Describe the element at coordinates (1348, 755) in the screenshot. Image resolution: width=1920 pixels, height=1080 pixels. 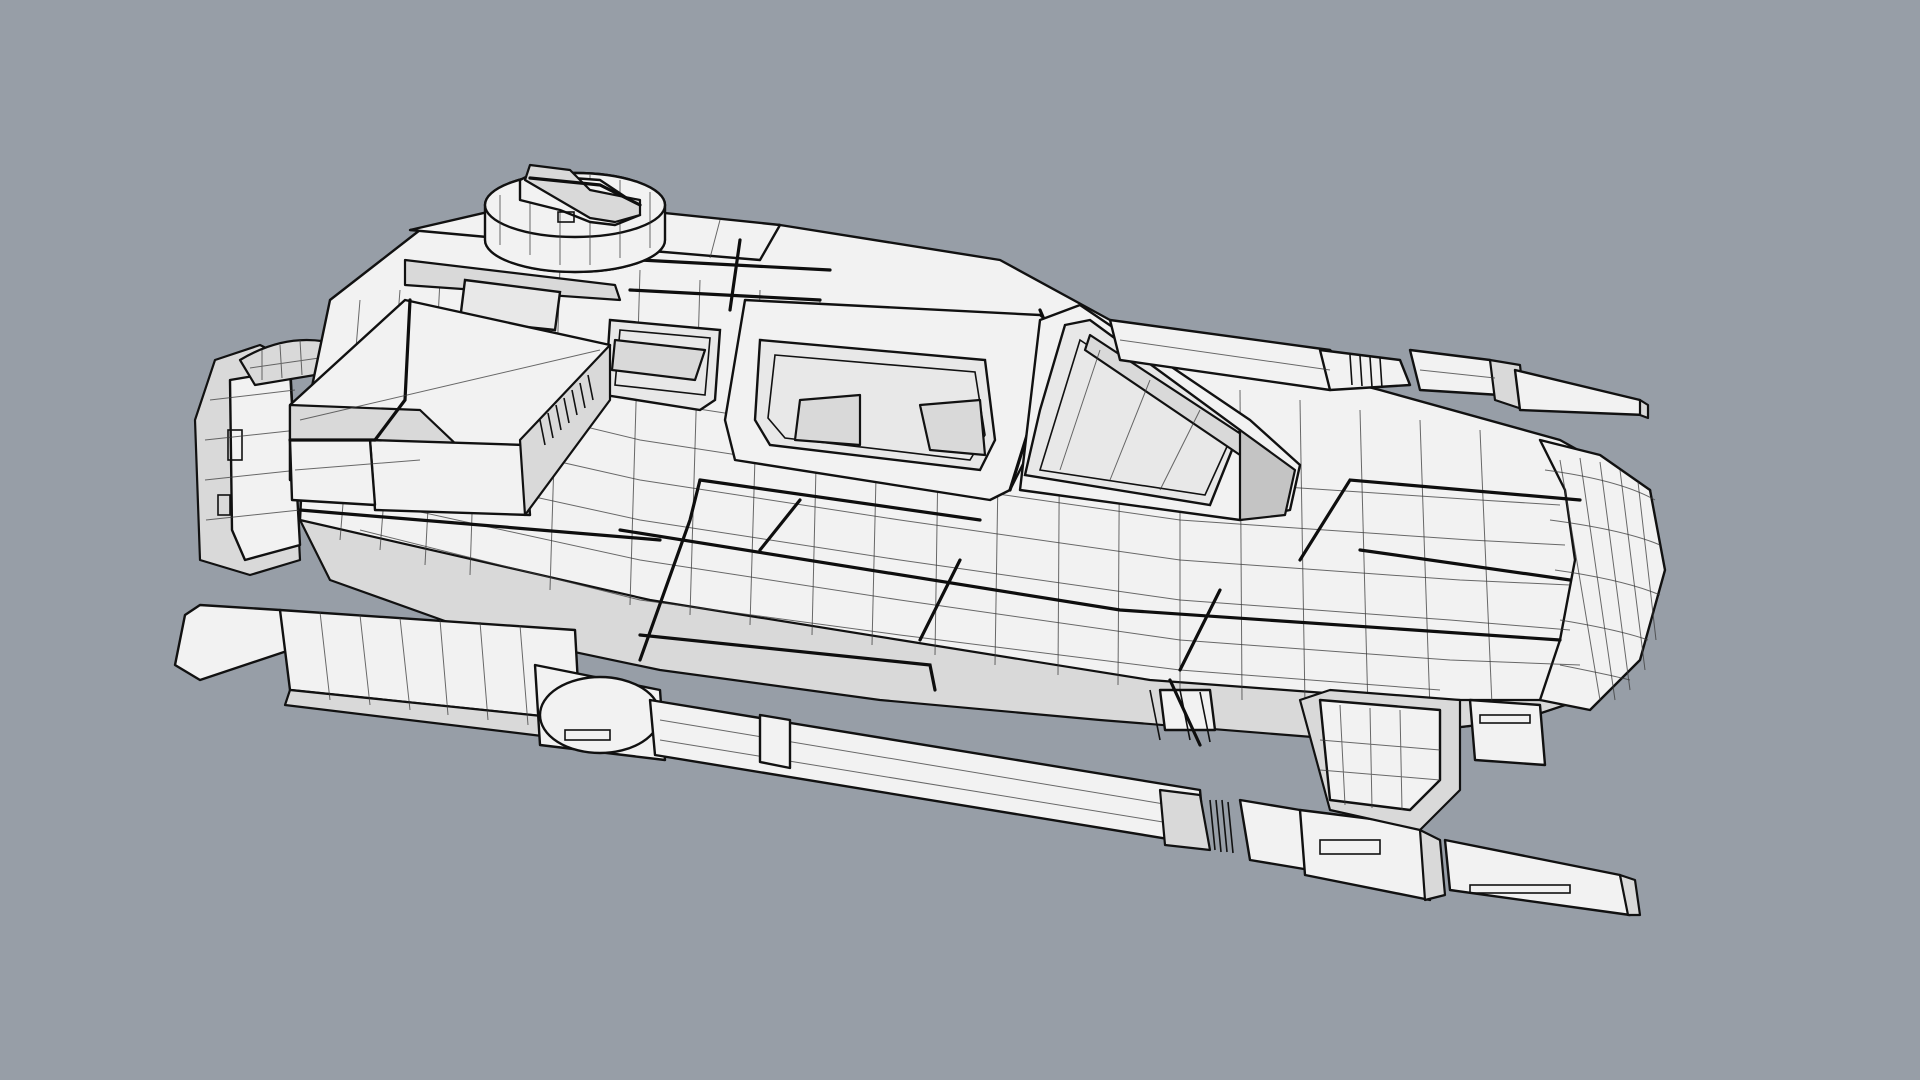
I see `ventral-fin` at that location.